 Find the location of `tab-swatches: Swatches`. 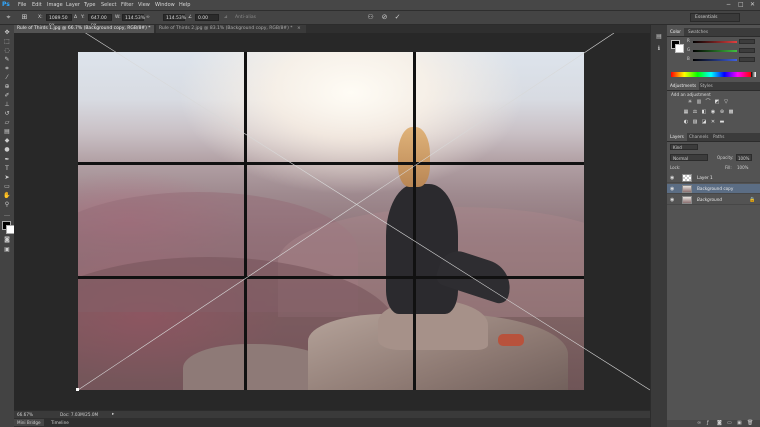

tab-swatches: Swatches is located at coordinates (698, 32).